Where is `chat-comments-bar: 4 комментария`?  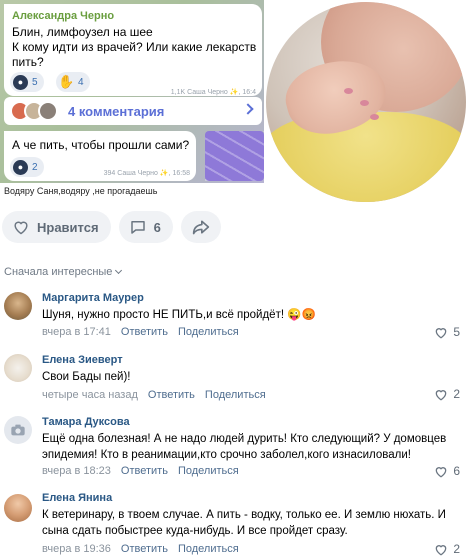 chat-comments-bar: 4 комментария is located at coordinates (133, 111).